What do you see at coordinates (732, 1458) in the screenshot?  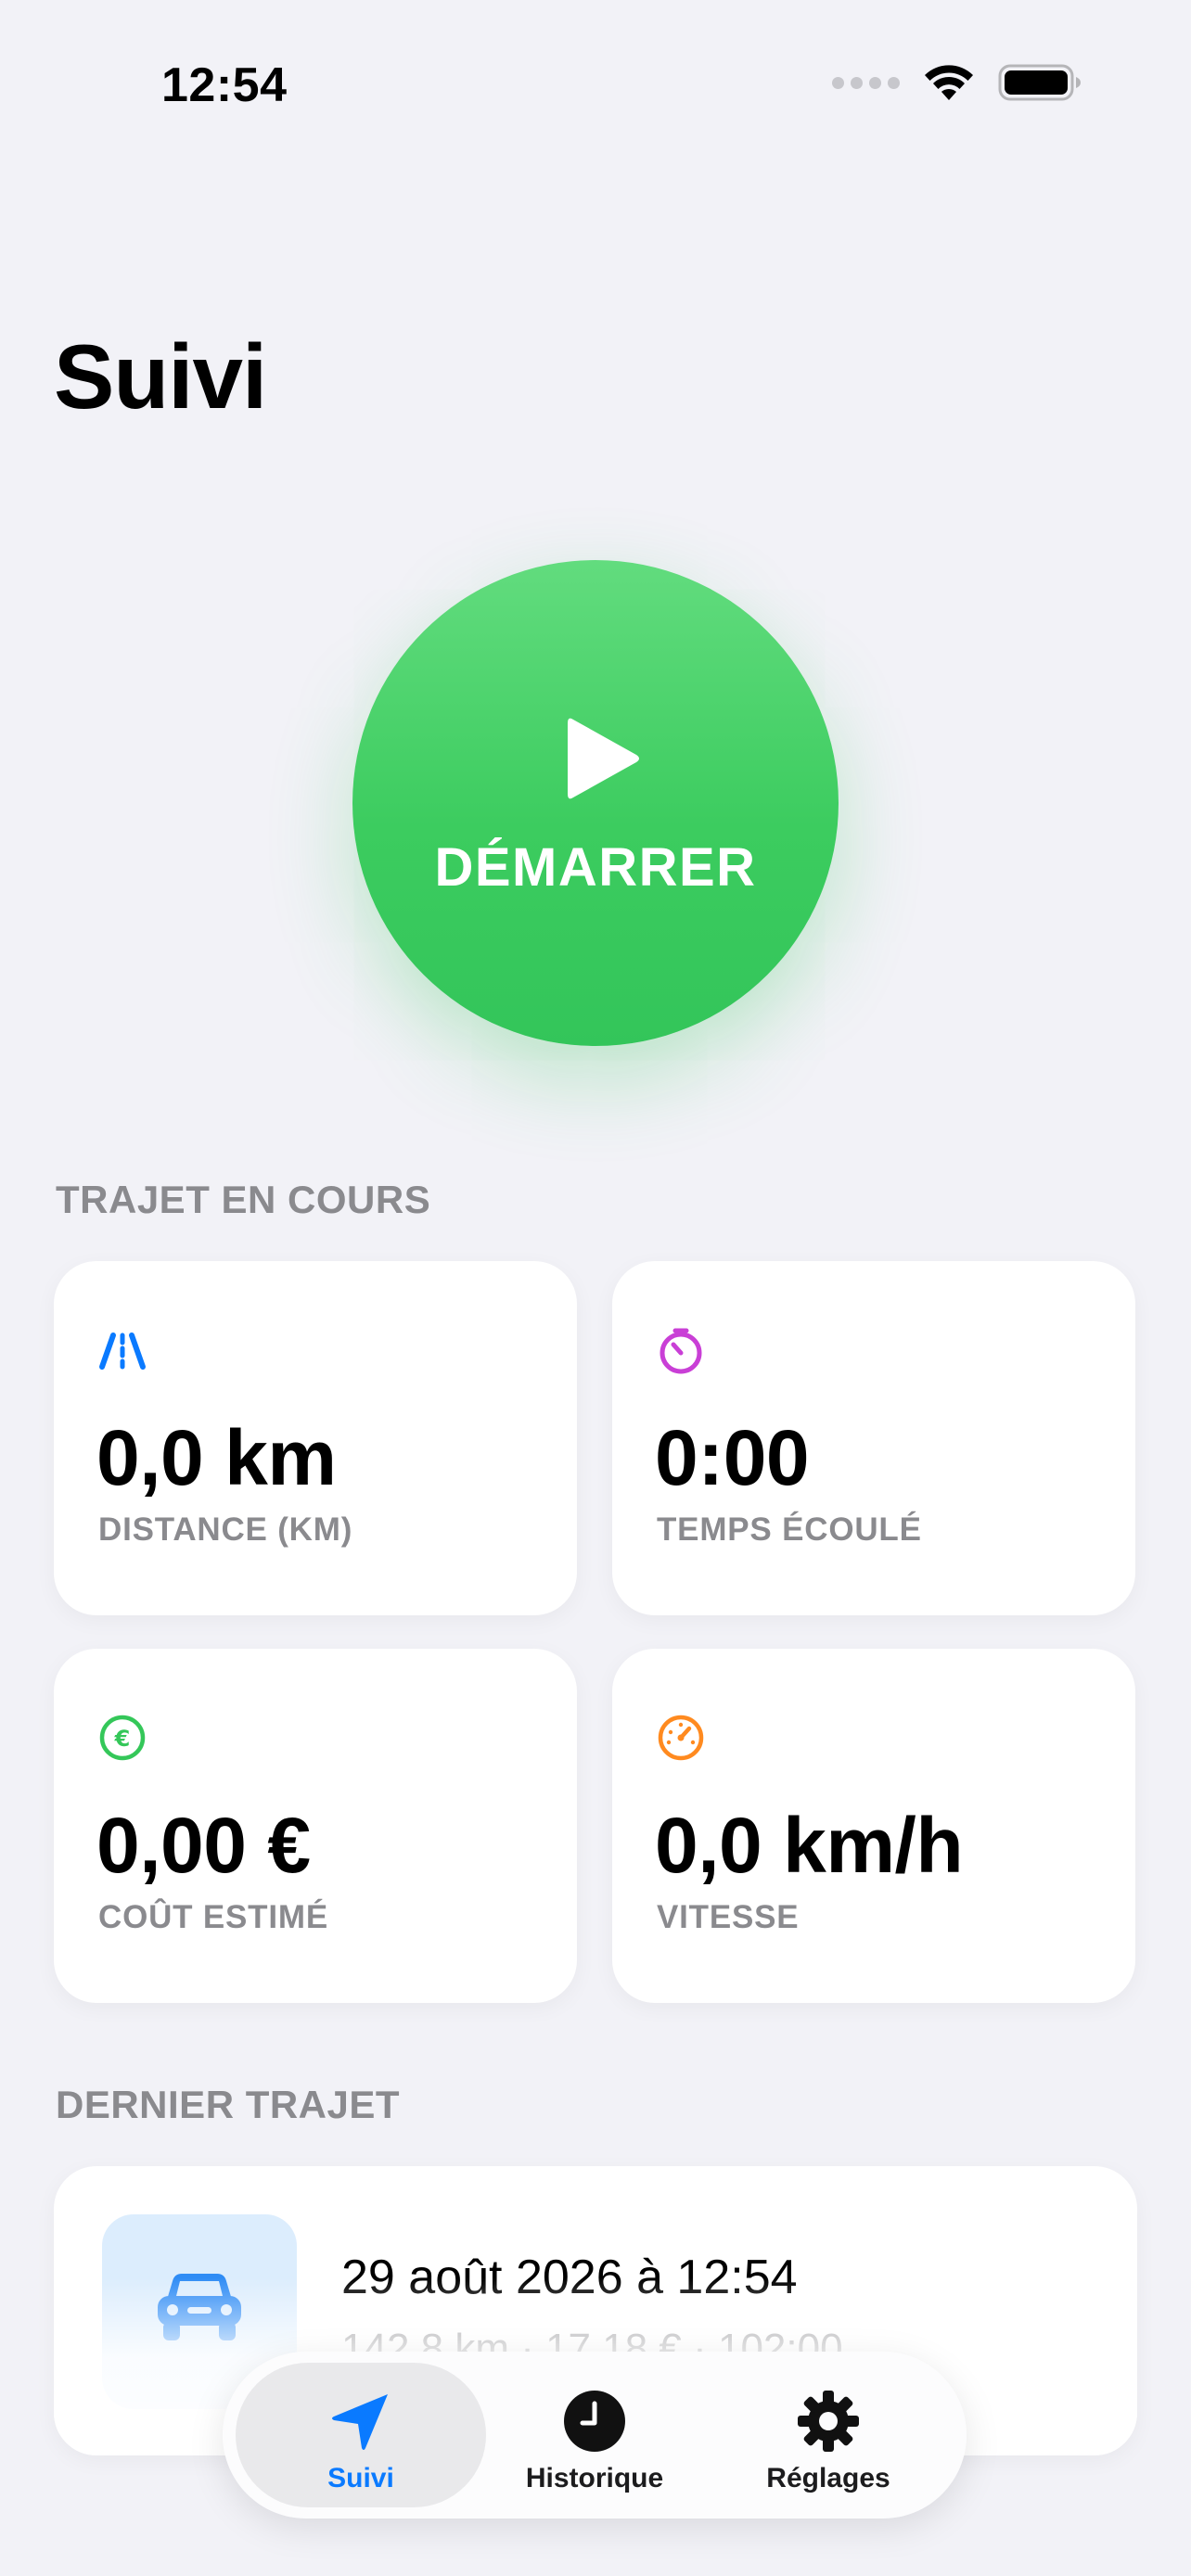 I see `elapsed-time-value: 0:00` at bounding box center [732, 1458].